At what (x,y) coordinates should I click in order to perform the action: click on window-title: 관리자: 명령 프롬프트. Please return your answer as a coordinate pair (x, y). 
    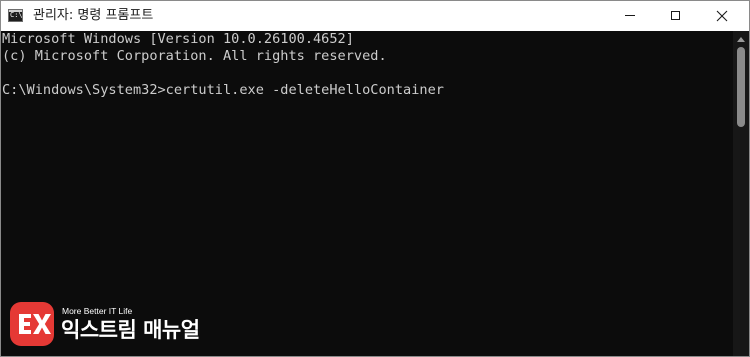
    Looking at the image, I should click on (93, 15).